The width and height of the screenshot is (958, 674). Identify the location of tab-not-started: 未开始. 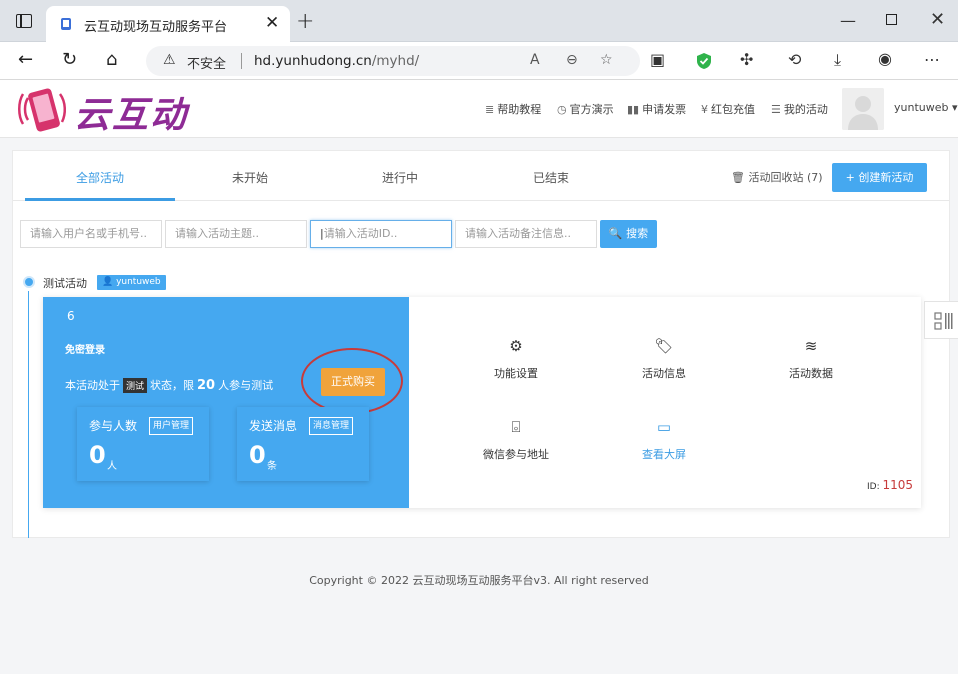
(250, 177).